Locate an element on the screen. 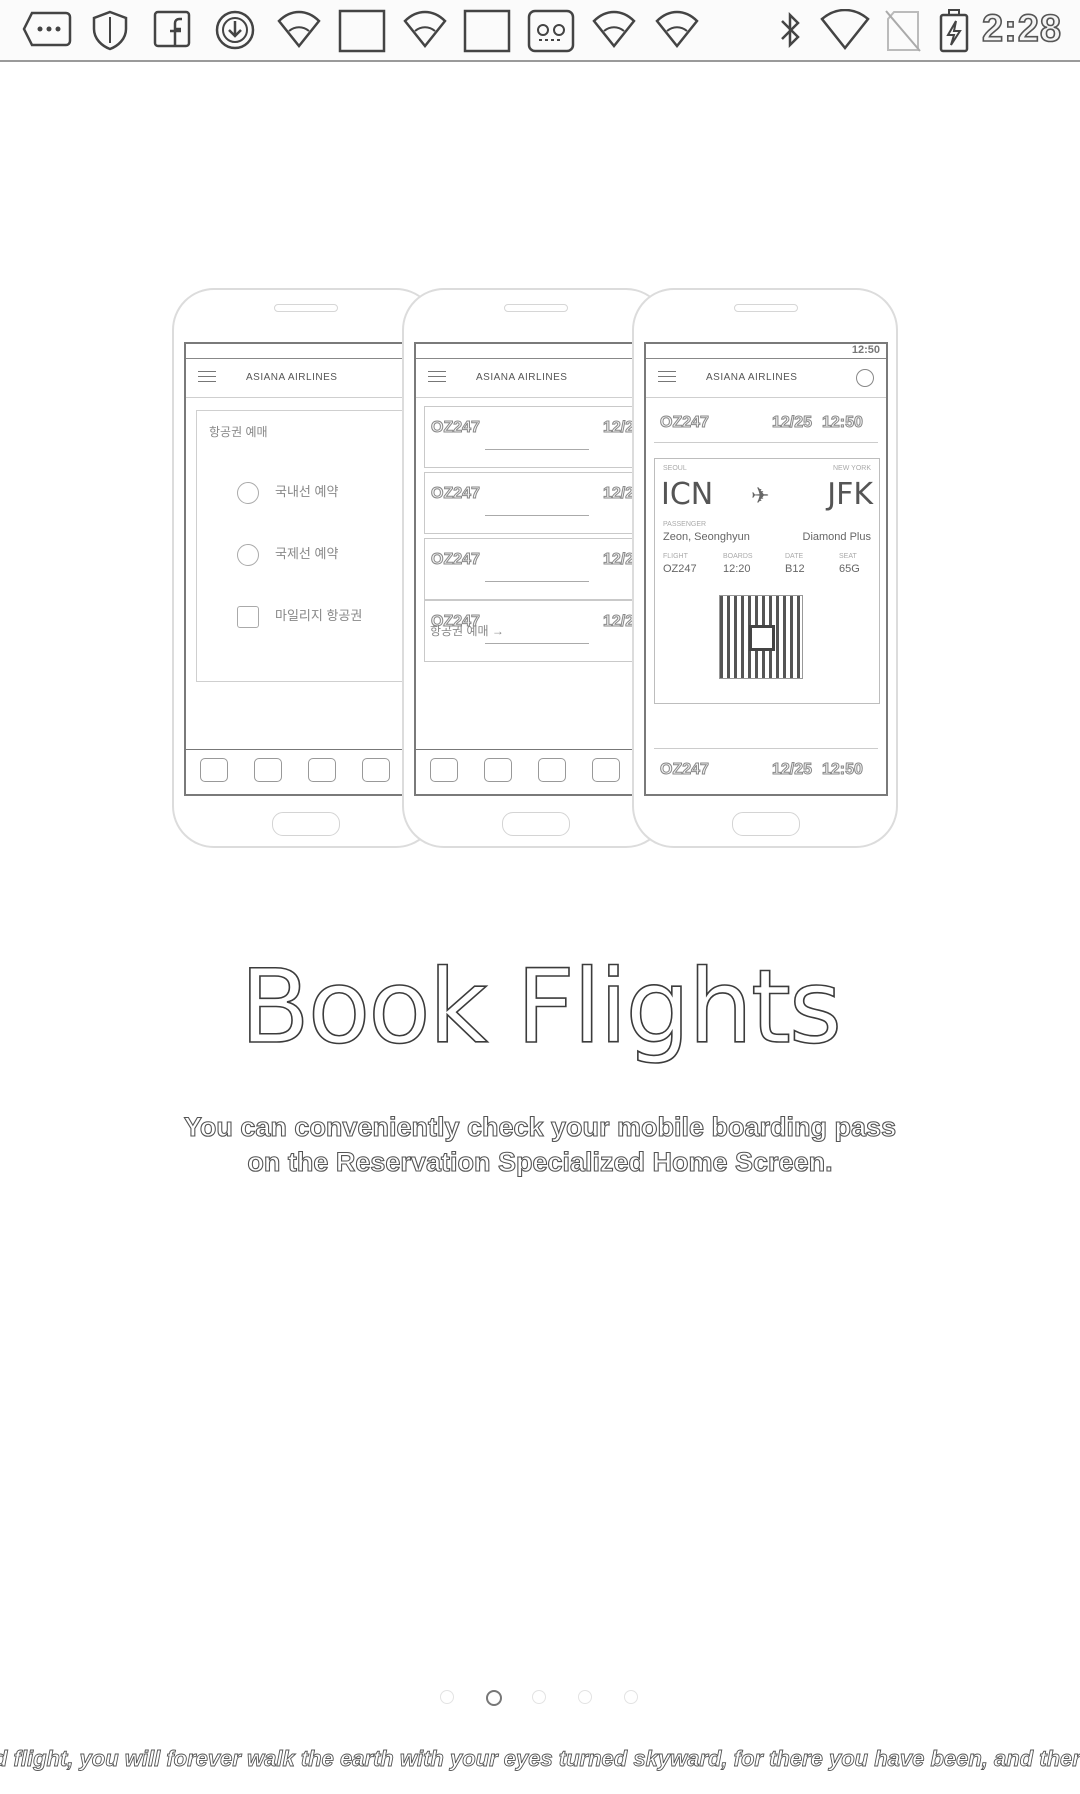  origin-code: ICN is located at coordinates (687, 494).